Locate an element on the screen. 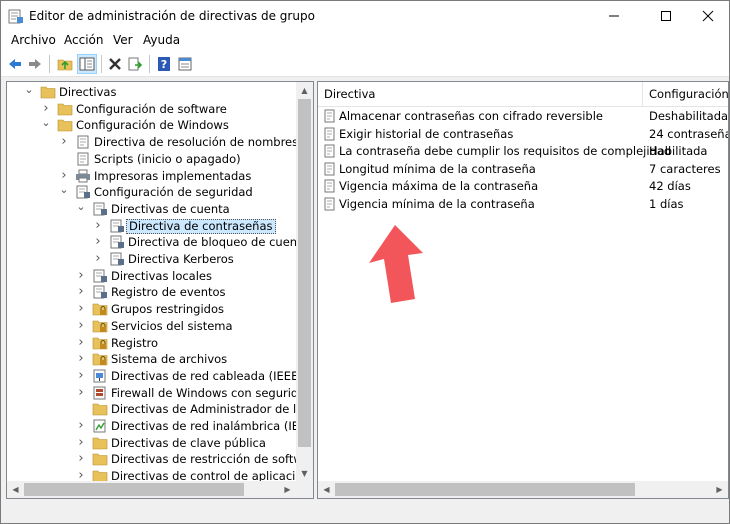 This screenshot has height=524, width=730. tree-item: ⌄ Configuración de Windows is located at coordinates (153, 125).